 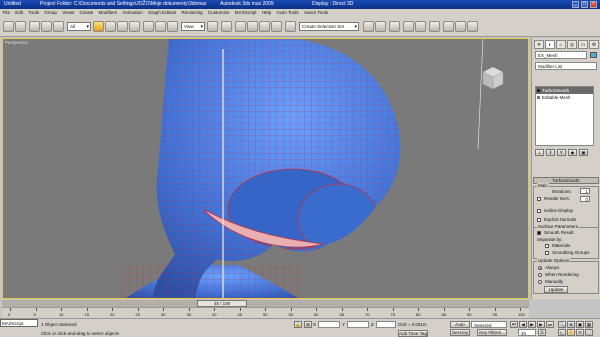 What do you see at coordinates (266, 13) in the screenshot?
I see `menu-item: Help` at bounding box center [266, 13].